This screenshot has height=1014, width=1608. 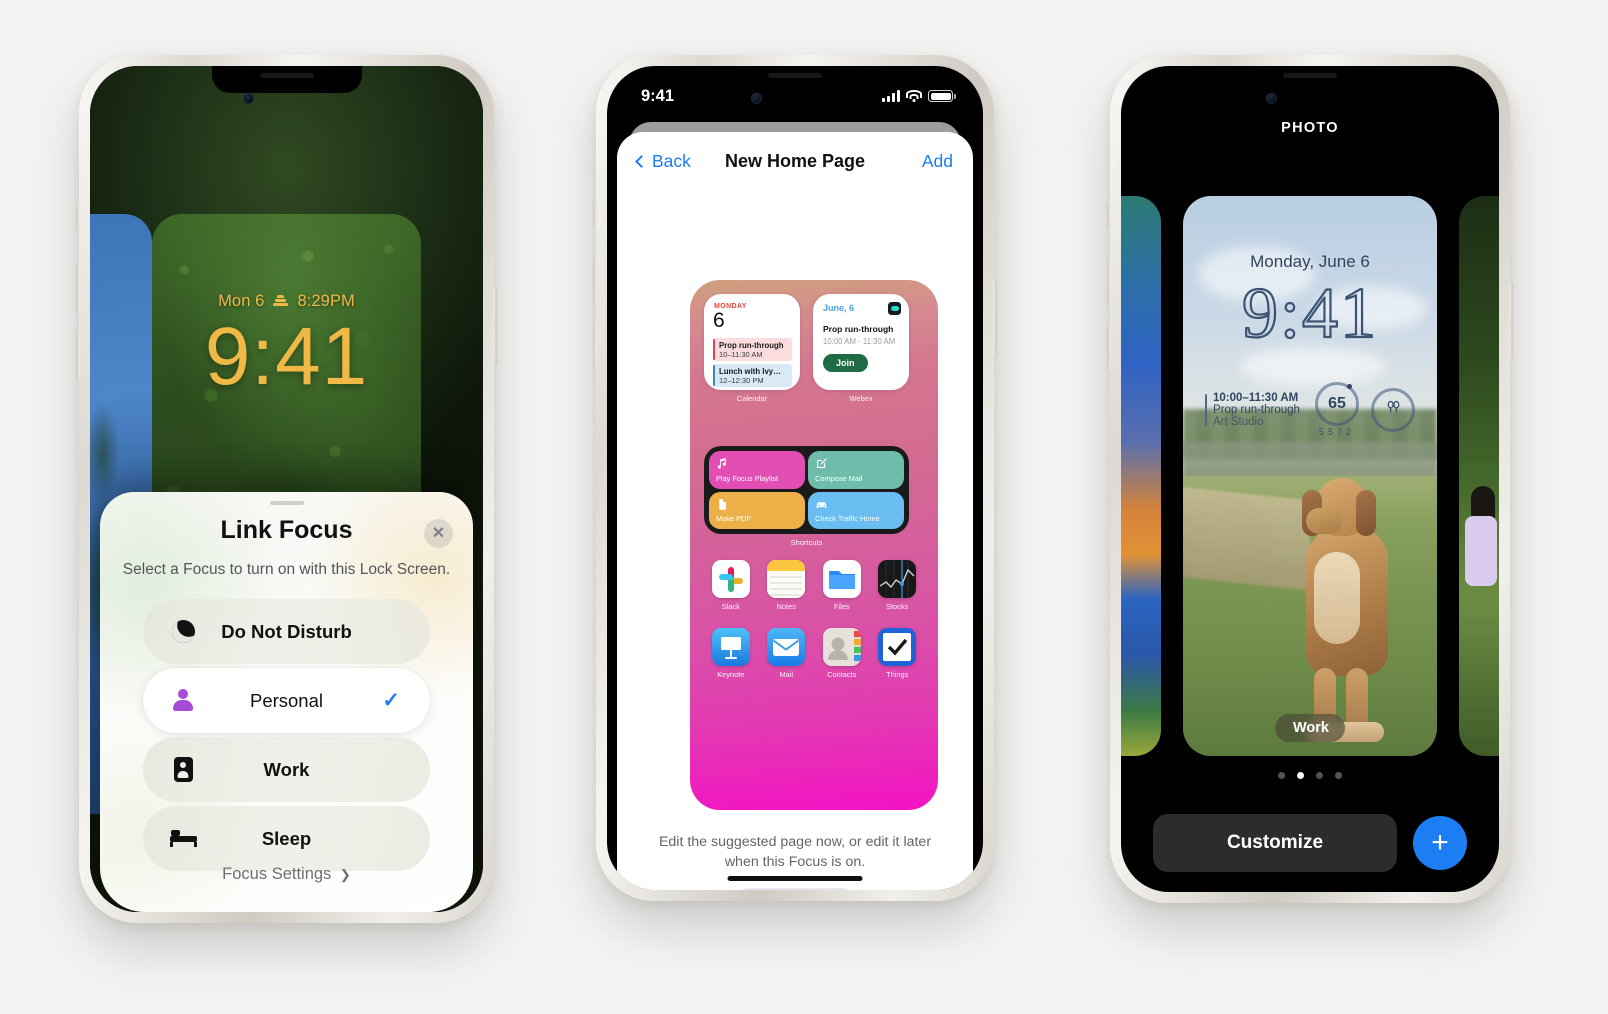 What do you see at coordinates (898, 585) in the screenshot?
I see `app-stocks: Stocks` at bounding box center [898, 585].